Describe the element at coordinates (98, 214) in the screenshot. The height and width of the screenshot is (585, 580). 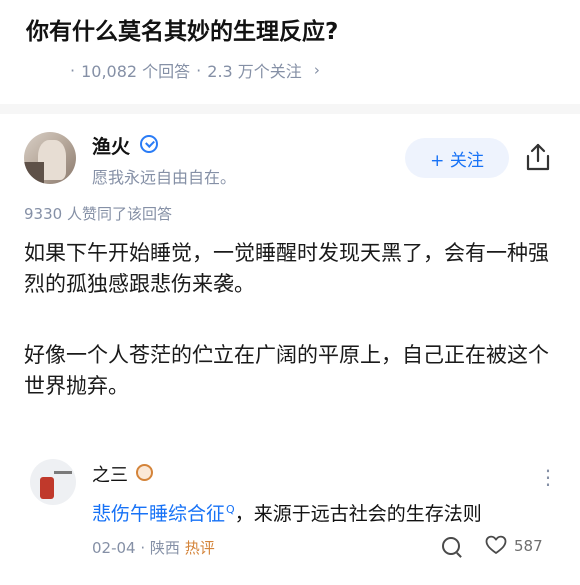
I see `upvote-count: 9330 人赞同了该回答` at that location.